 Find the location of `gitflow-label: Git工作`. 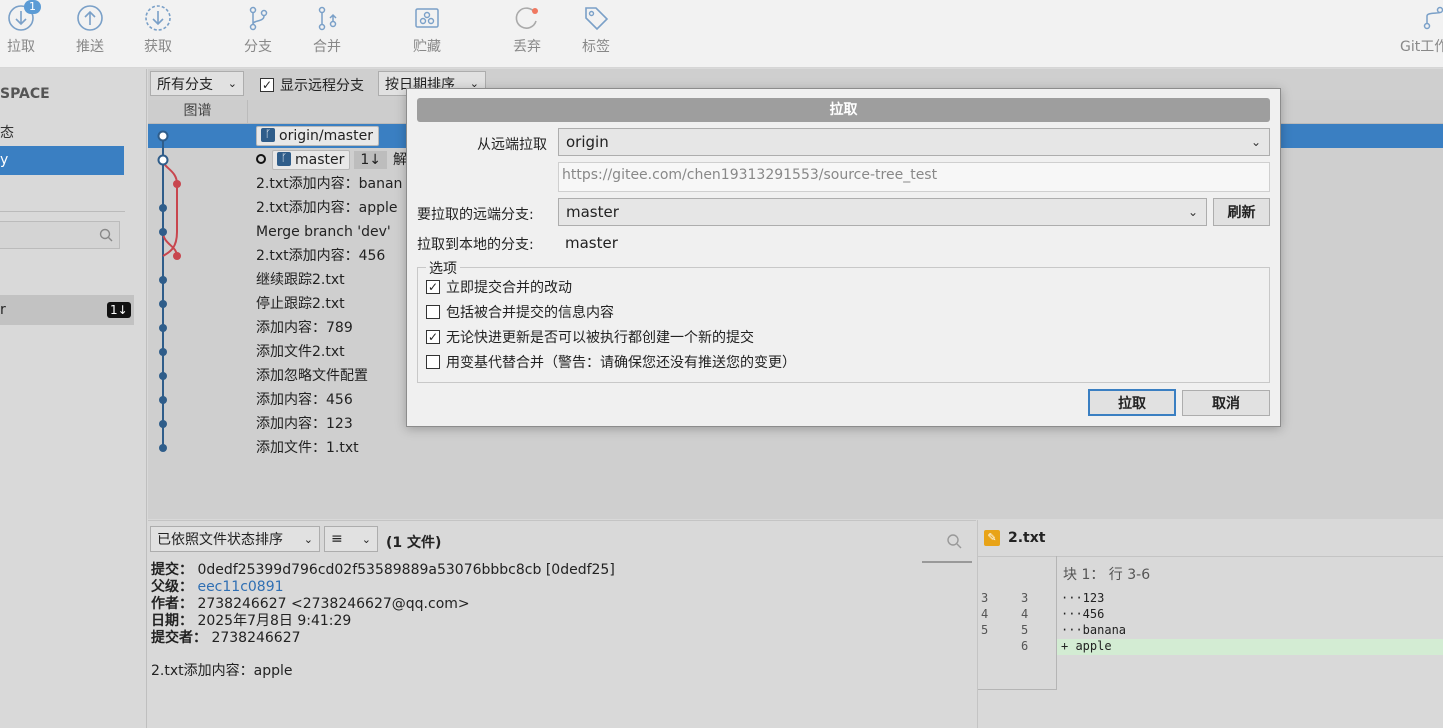

gitflow-label: Git工作 is located at coordinates (1421, 47).